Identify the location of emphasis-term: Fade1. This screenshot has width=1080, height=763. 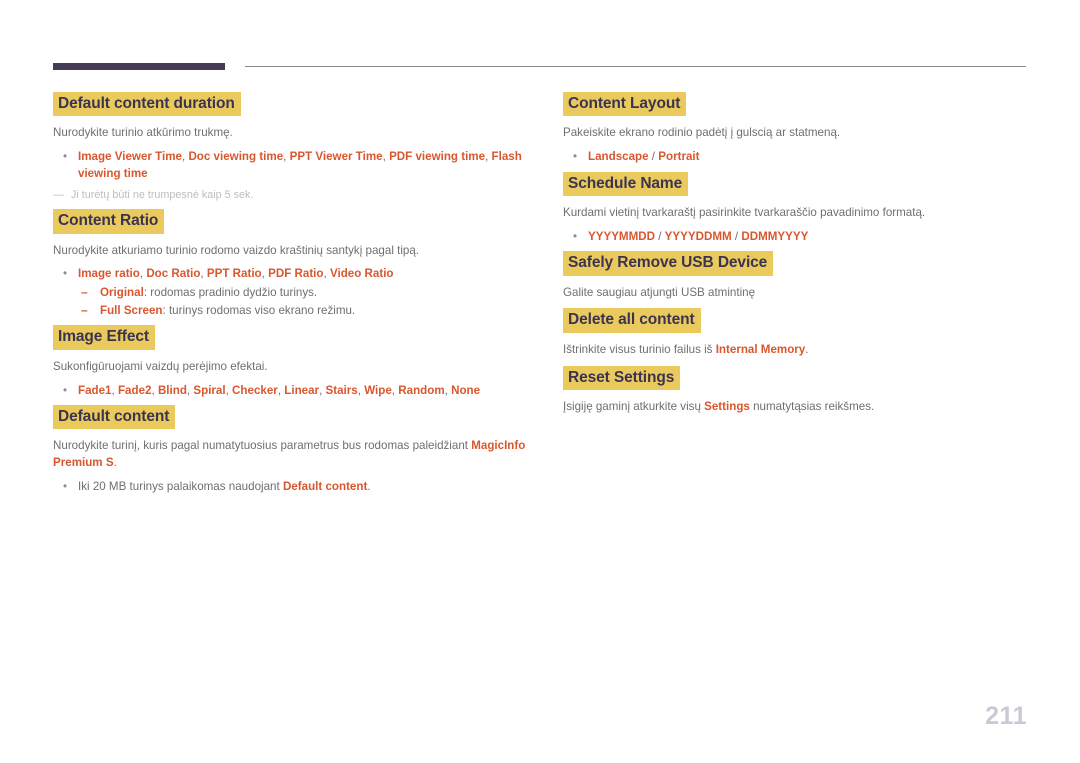
(95, 390).